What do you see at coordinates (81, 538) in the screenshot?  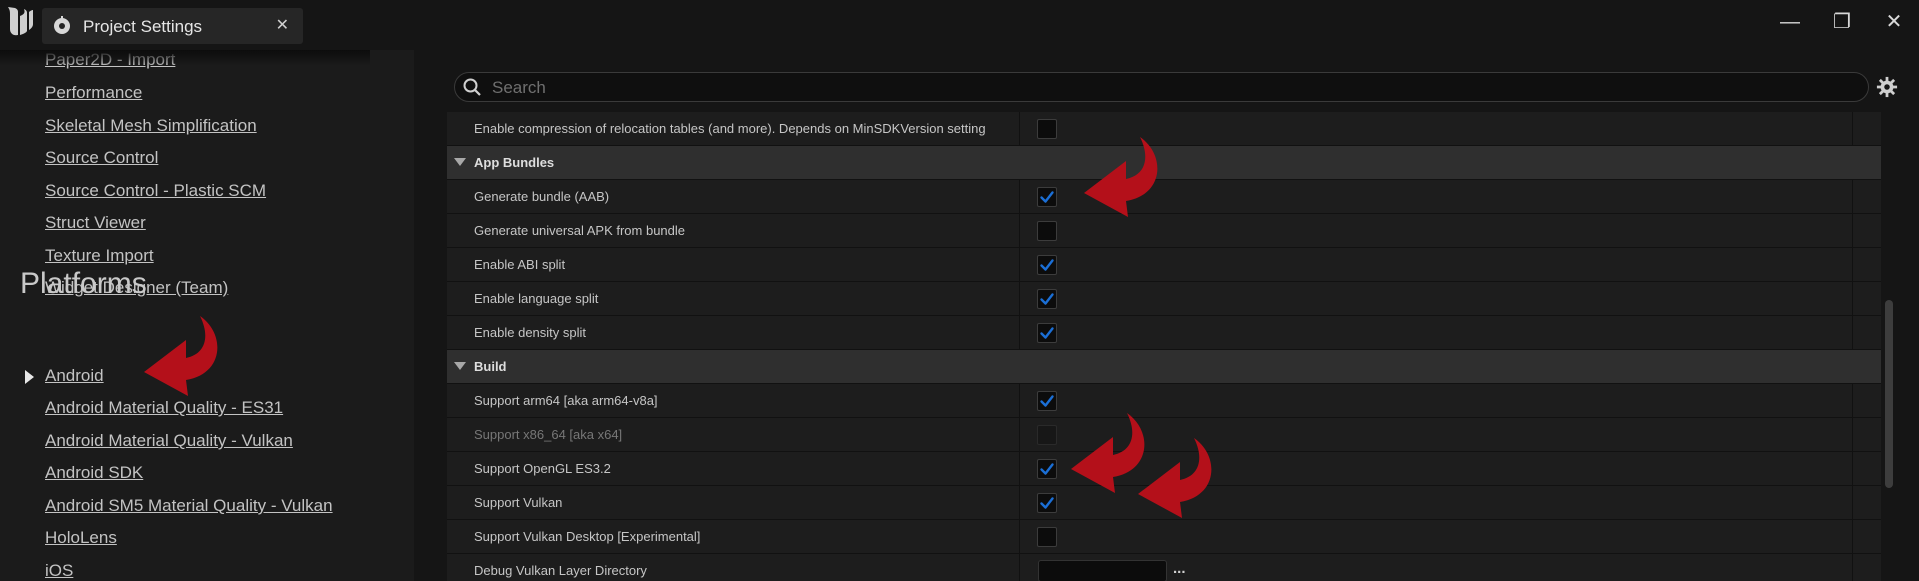 I see `sidebar-item-hololens: HoloLens` at bounding box center [81, 538].